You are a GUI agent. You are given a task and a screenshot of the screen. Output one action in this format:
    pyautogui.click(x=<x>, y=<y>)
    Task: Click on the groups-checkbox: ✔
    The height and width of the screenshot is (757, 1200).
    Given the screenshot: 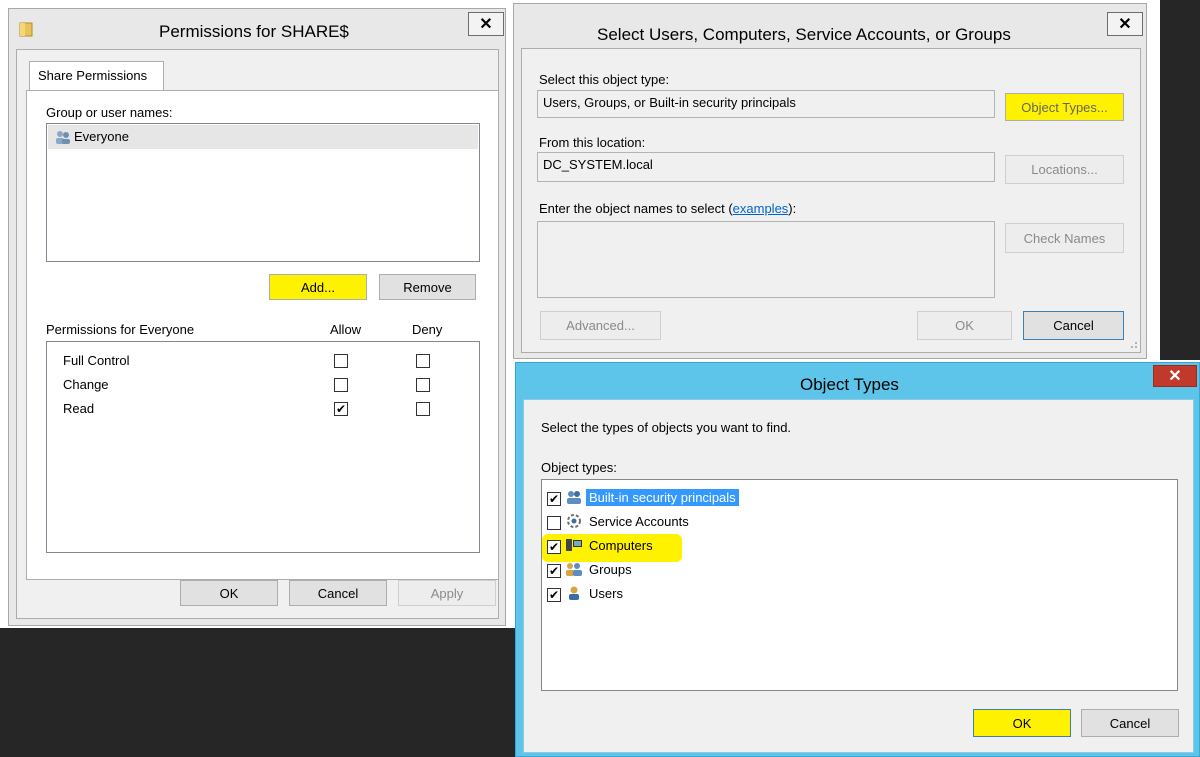 What is the action you would take?
    pyautogui.click(x=554, y=571)
    